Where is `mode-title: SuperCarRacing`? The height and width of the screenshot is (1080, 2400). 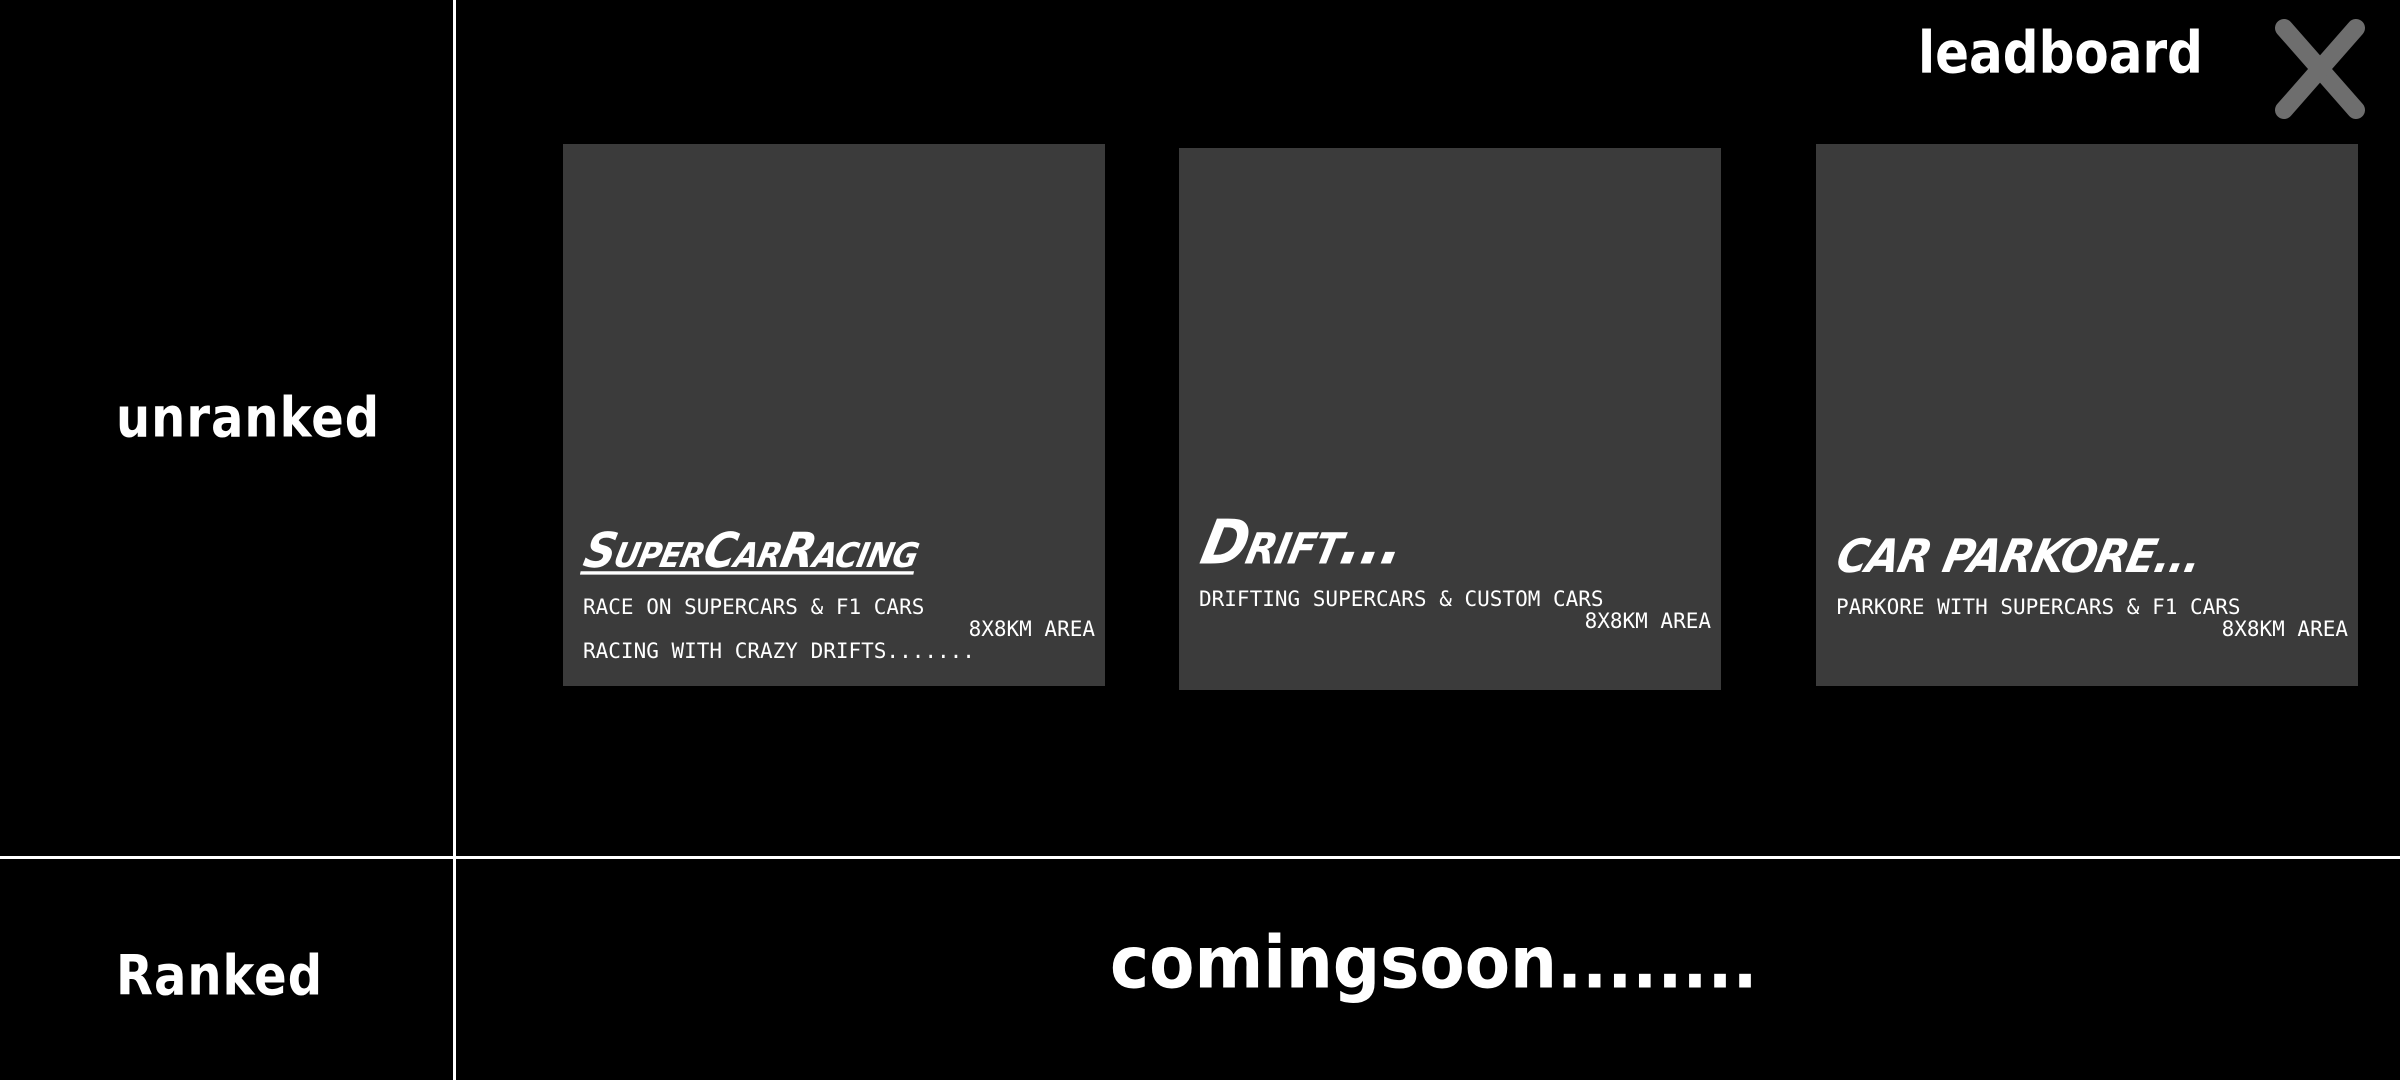 mode-title: SuperCarRacing is located at coordinates (752, 550).